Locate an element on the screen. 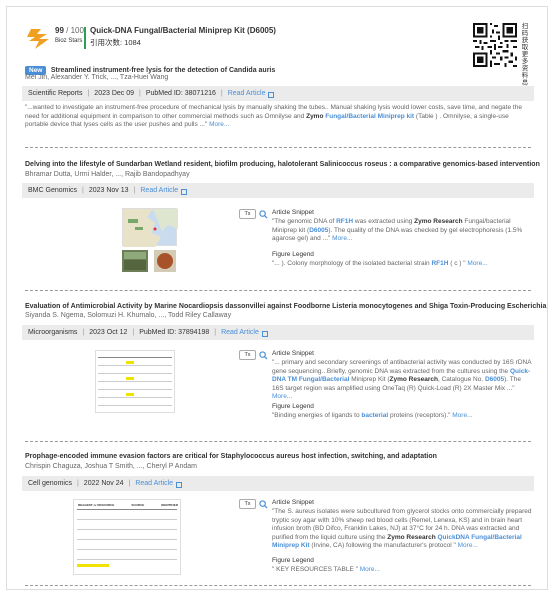 This screenshot has height=596, width=554. figure-map-thumbnail is located at coordinates (150, 227).